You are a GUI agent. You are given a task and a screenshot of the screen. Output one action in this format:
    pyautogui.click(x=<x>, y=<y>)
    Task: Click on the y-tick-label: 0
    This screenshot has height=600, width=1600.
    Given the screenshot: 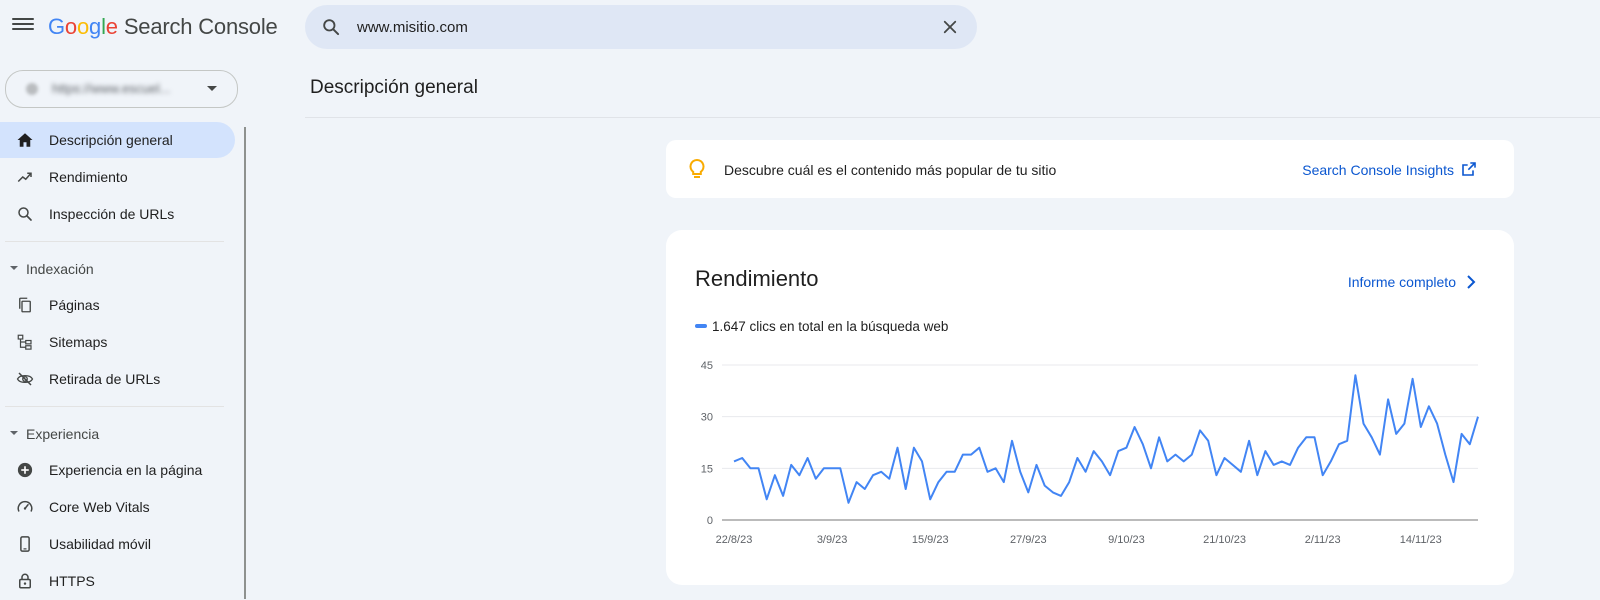 What is the action you would take?
    pyautogui.click(x=710, y=521)
    